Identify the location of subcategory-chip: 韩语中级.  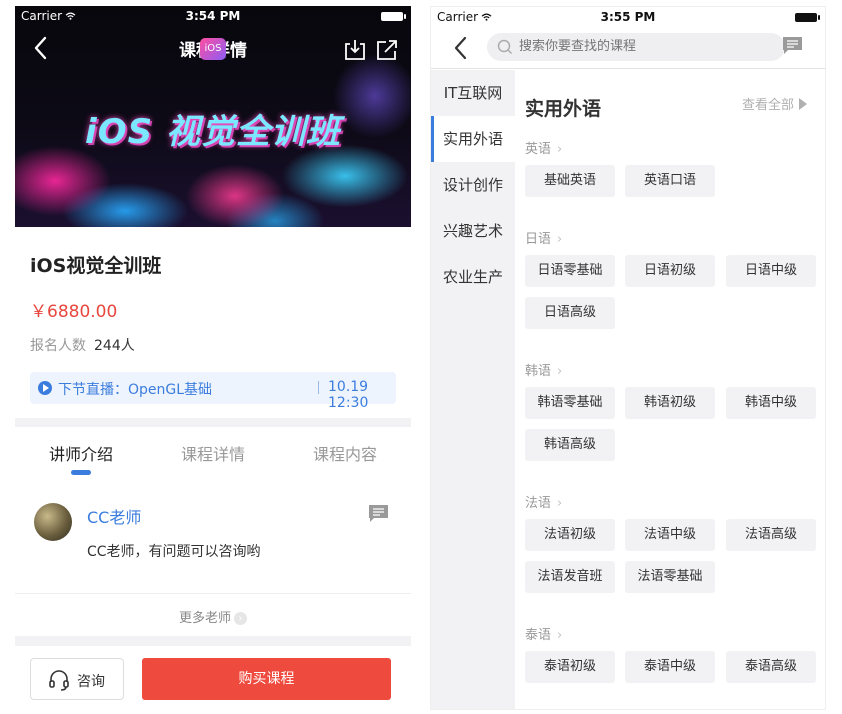
(771, 403).